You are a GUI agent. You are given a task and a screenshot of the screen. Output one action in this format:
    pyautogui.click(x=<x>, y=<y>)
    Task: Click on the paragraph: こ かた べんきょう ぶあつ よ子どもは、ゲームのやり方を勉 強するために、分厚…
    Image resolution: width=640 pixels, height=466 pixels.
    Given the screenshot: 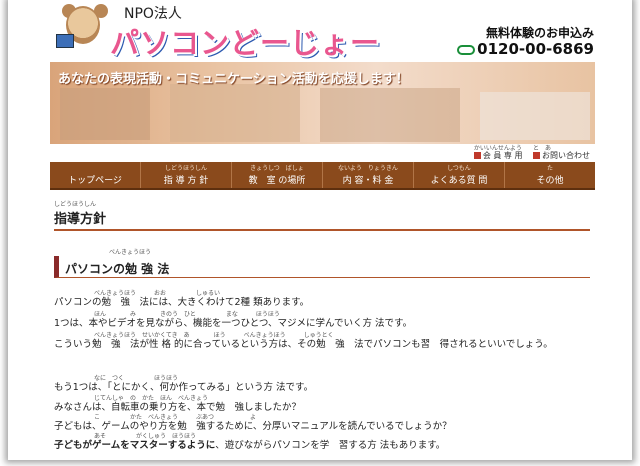 What is the action you would take?
    pyautogui.click(x=322, y=423)
    